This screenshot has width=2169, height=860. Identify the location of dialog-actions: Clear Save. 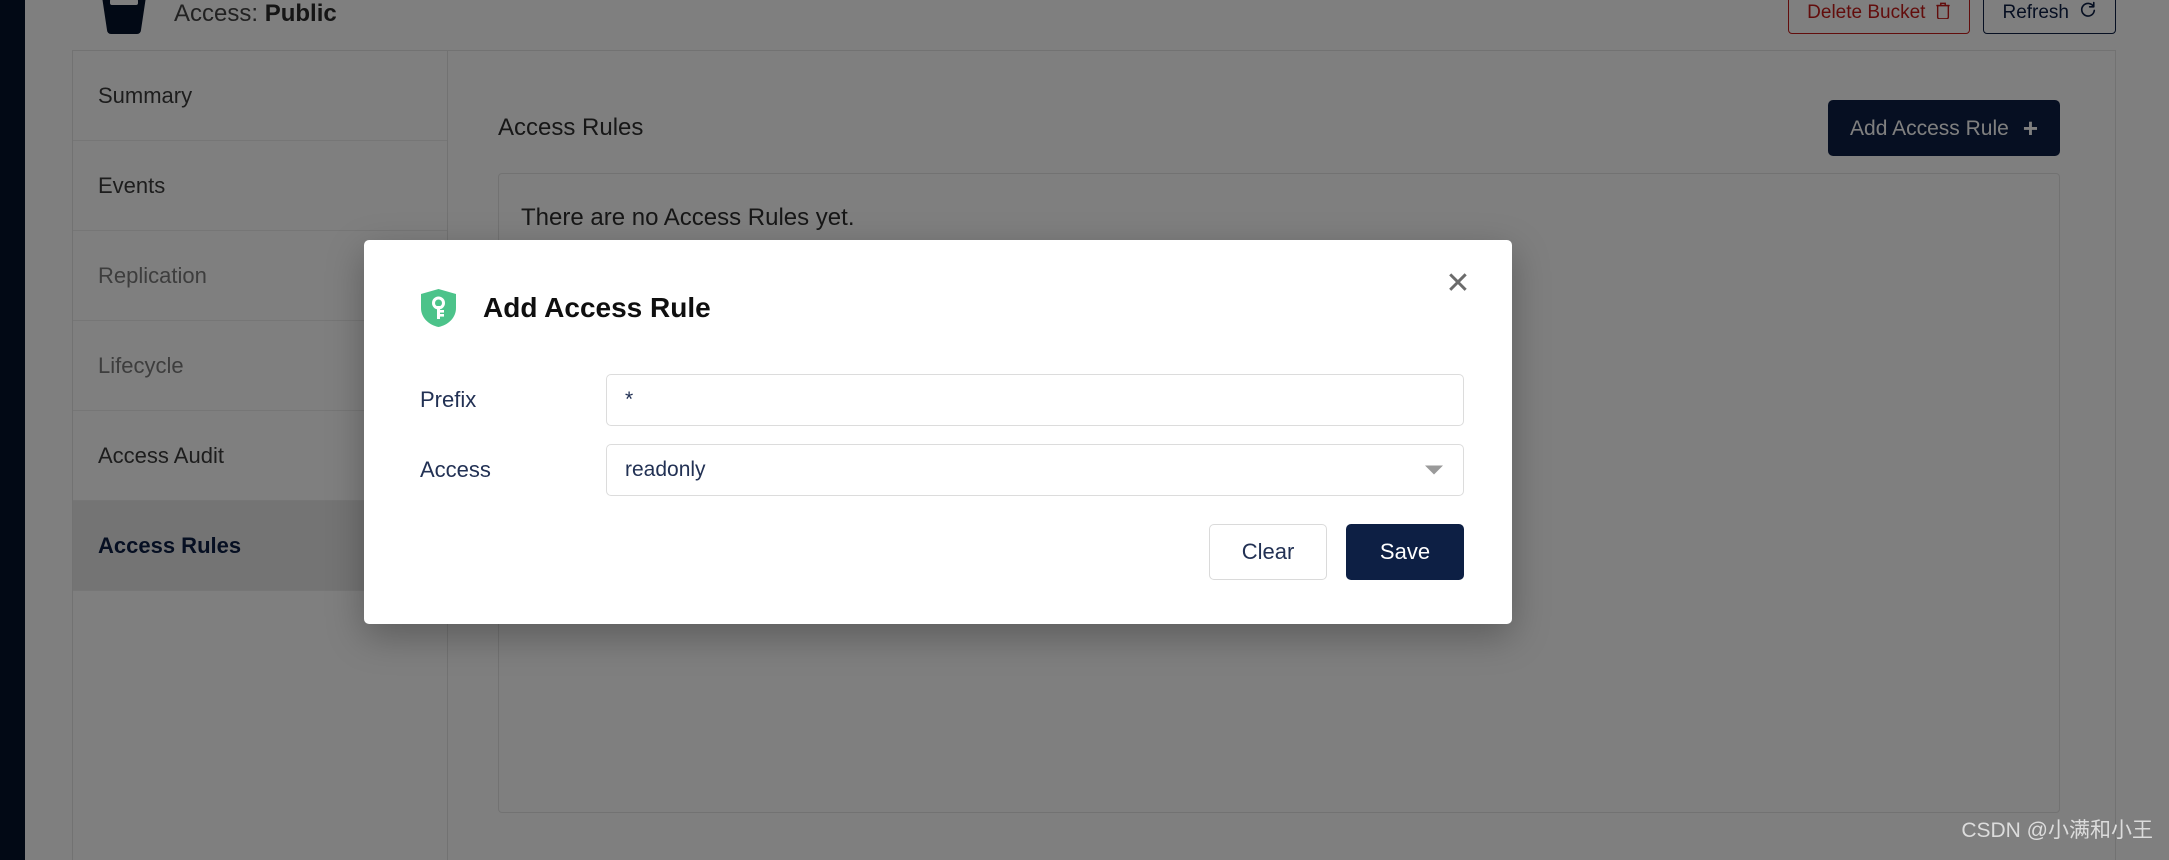
(942, 552).